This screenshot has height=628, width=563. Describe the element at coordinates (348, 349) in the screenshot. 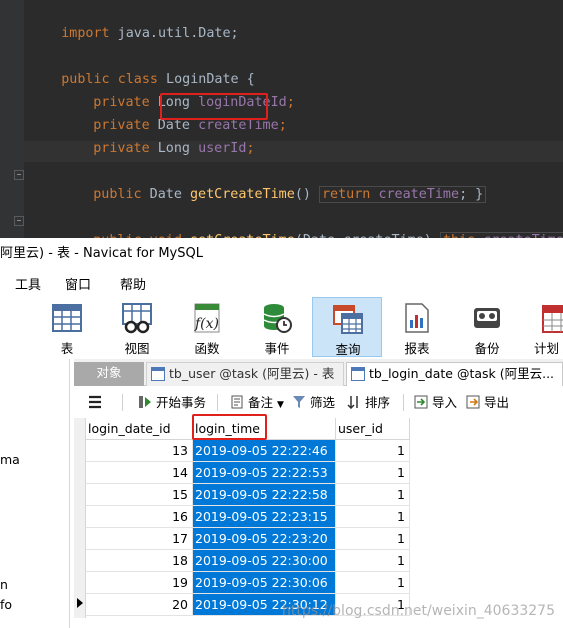

I see `toolbar-query-label: 查询` at that location.